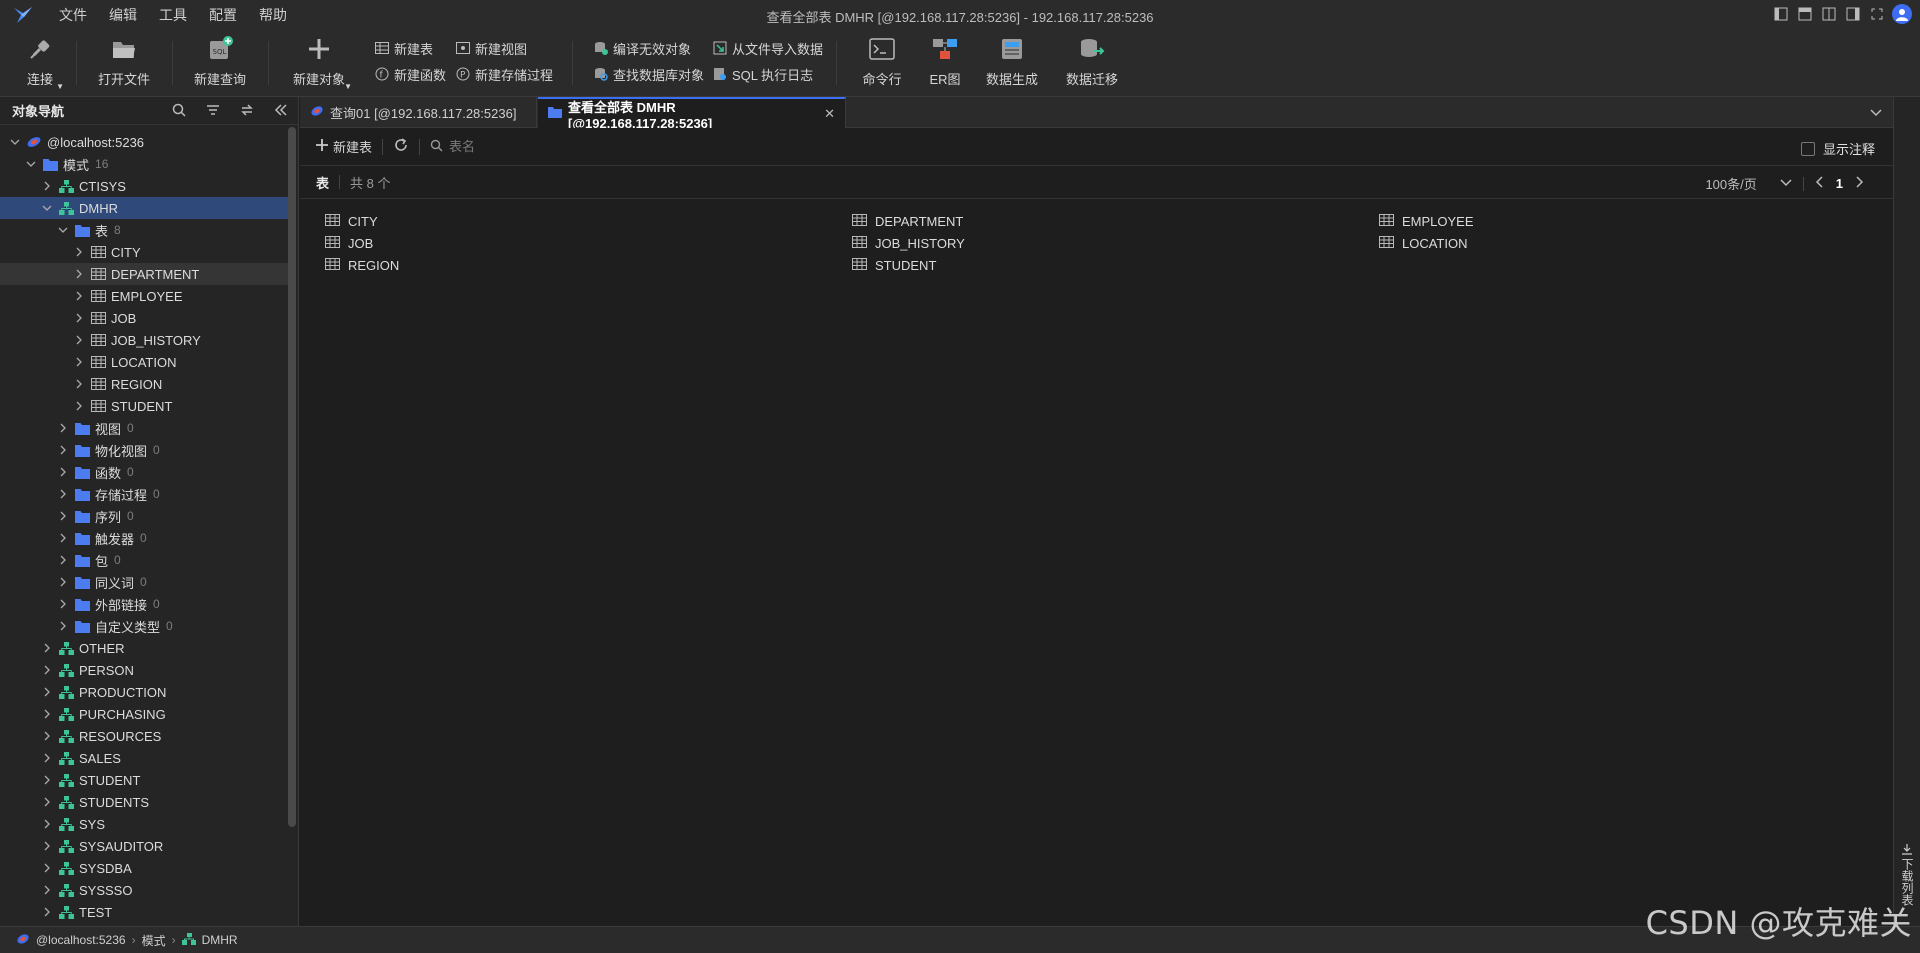 This screenshot has width=1920, height=953. I want to click on sql-log-button: SQL 执行日志, so click(763, 74).